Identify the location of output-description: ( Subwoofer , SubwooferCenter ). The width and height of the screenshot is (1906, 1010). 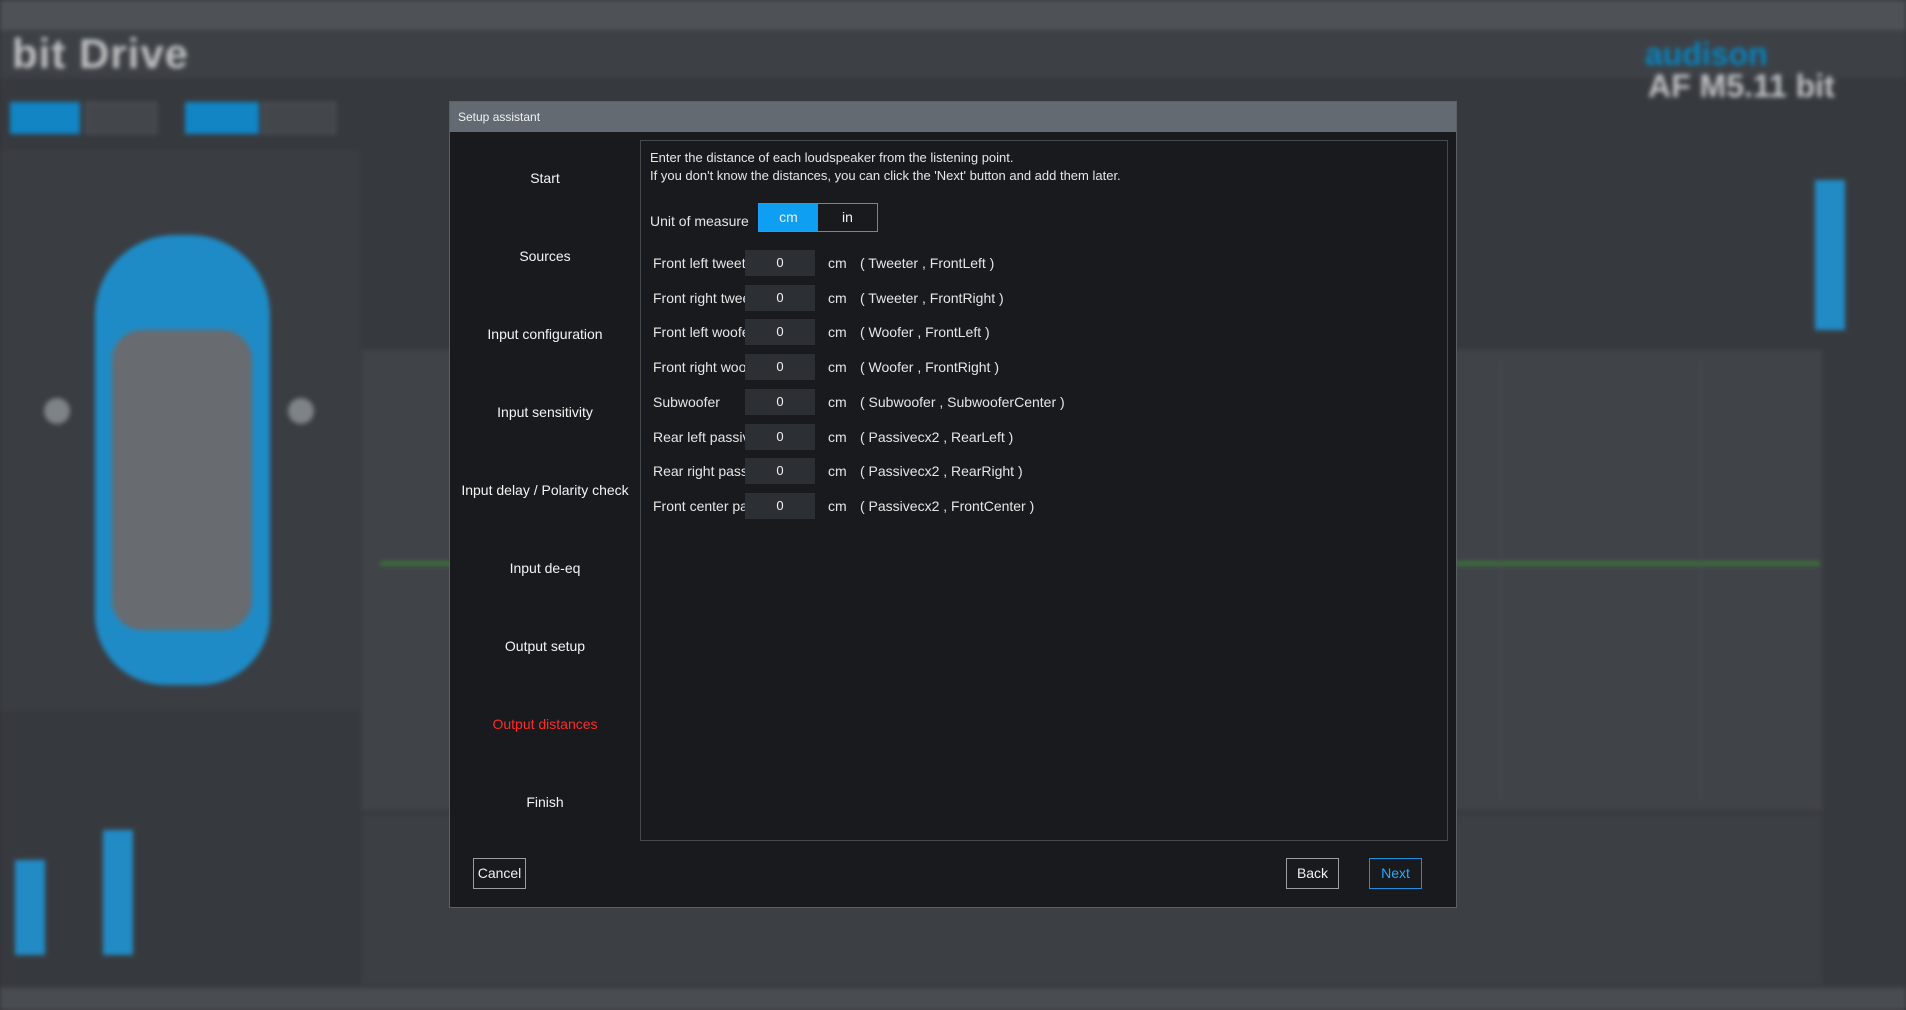
(962, 401).